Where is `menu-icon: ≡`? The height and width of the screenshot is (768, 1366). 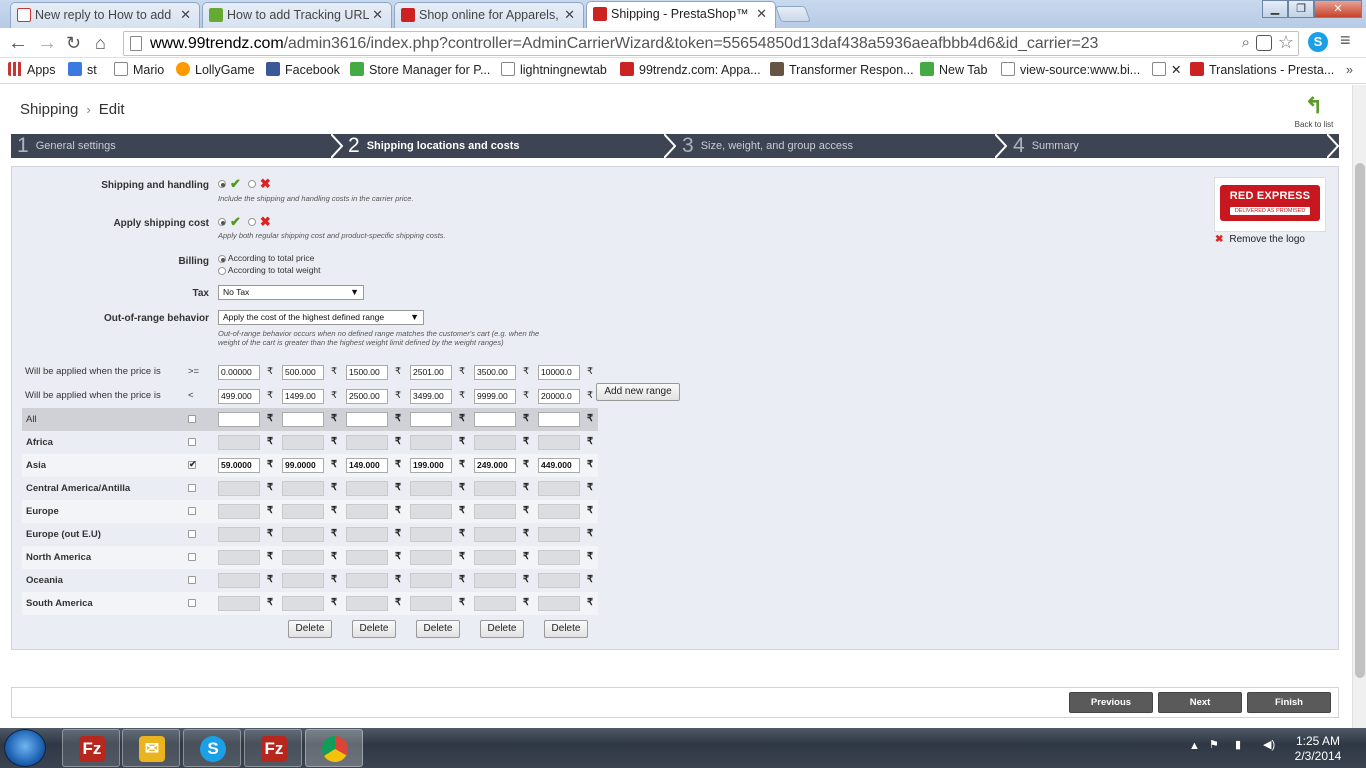
menu-icon: ≡ is located at coordinates (1345, 40).